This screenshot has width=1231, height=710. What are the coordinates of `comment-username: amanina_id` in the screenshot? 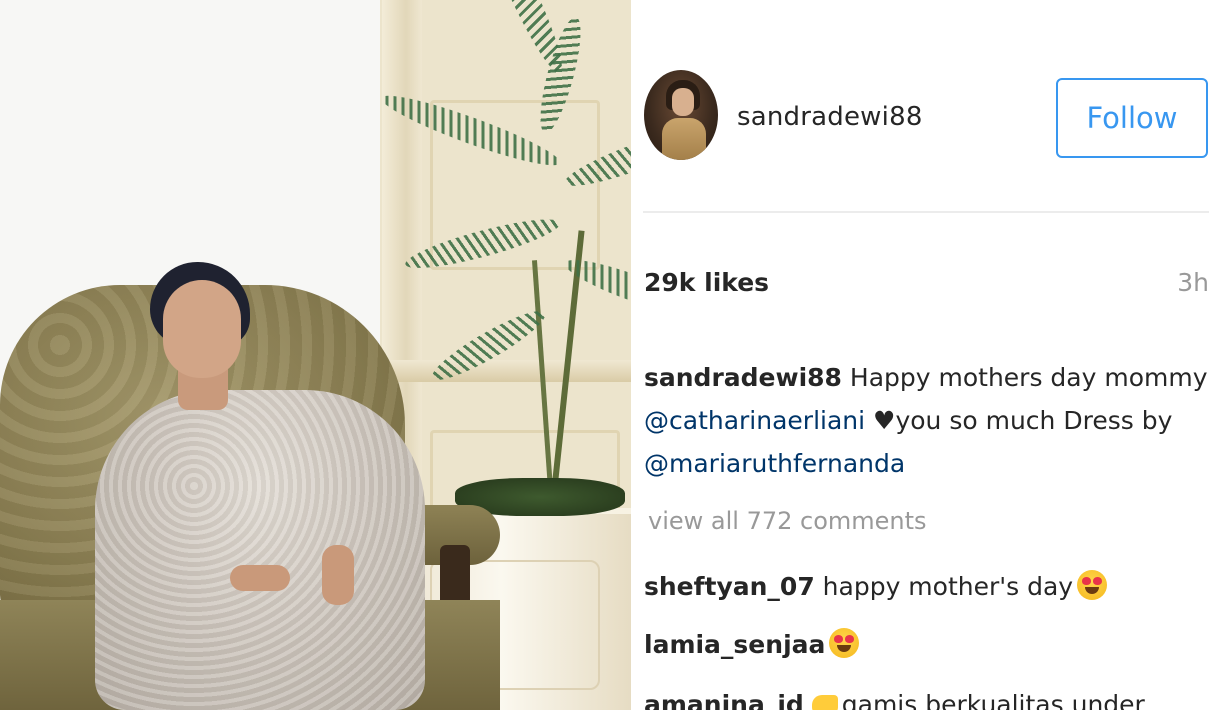 It's located at (724, 700).